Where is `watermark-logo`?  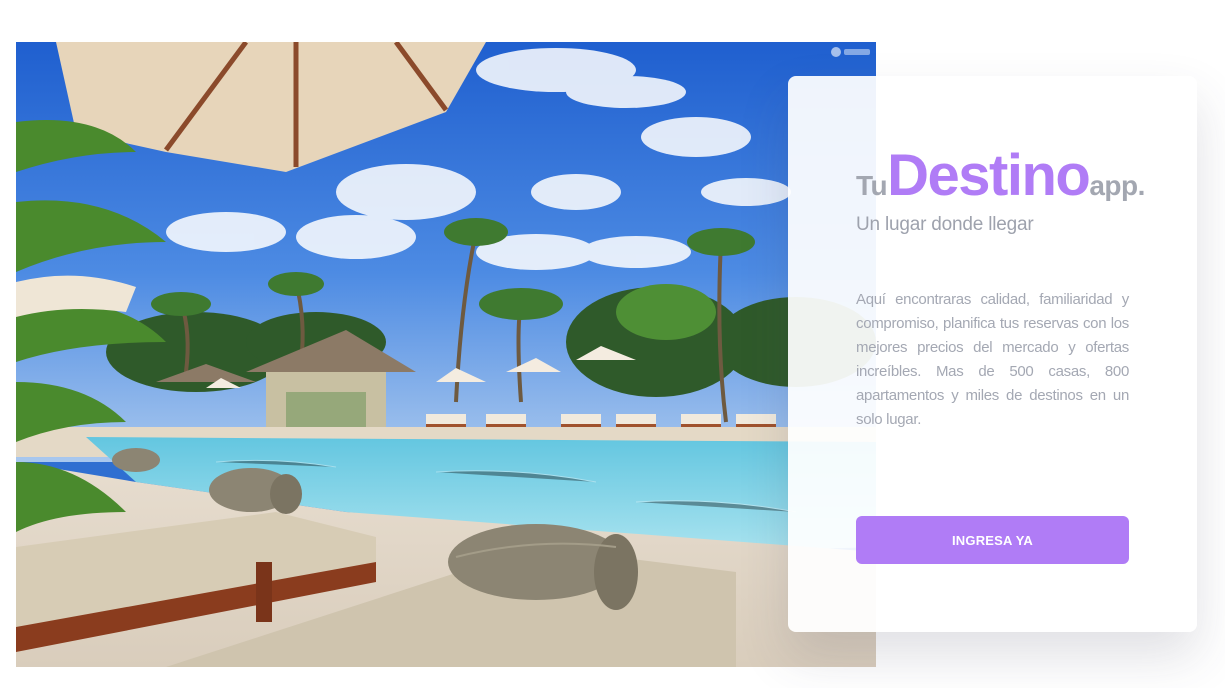
watermark-logo is located at coordinates (850, 52).